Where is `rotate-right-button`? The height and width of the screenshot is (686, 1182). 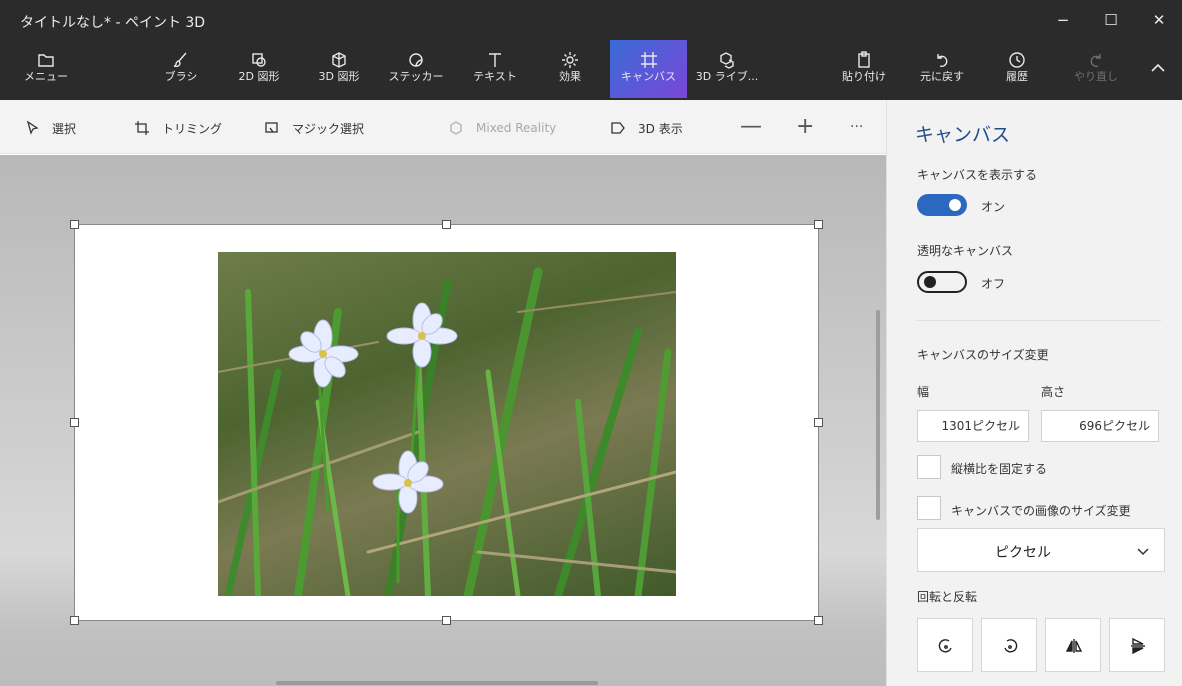 rotate-right-button is located at coordinates (1009, 645).